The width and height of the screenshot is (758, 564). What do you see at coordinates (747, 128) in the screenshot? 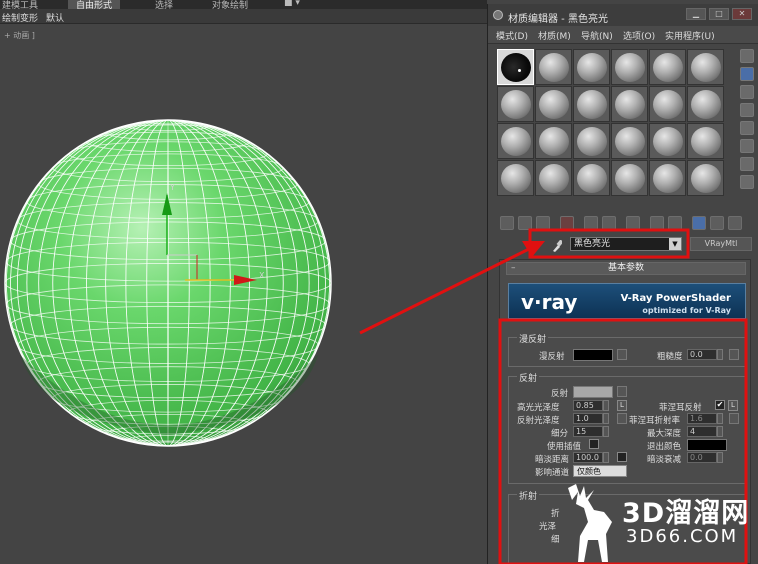
I see `video-color-check-icon` at bounding box center [747, 128].